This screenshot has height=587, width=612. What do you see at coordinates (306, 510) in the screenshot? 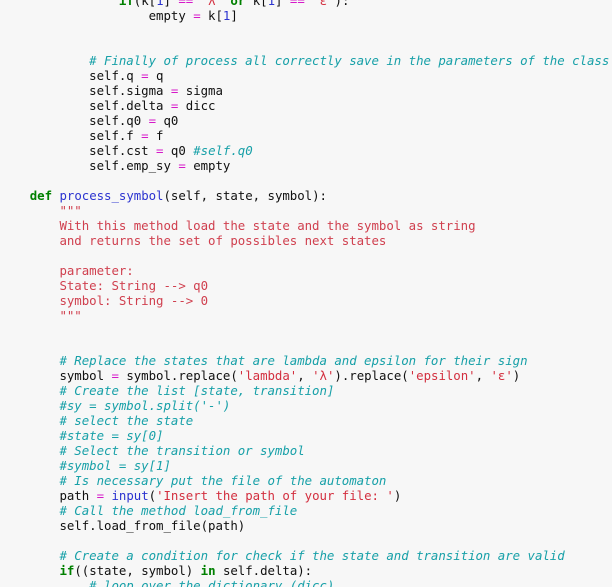
I see `code-line: # Call the method load_from_file` at bounding box center [306, 510].